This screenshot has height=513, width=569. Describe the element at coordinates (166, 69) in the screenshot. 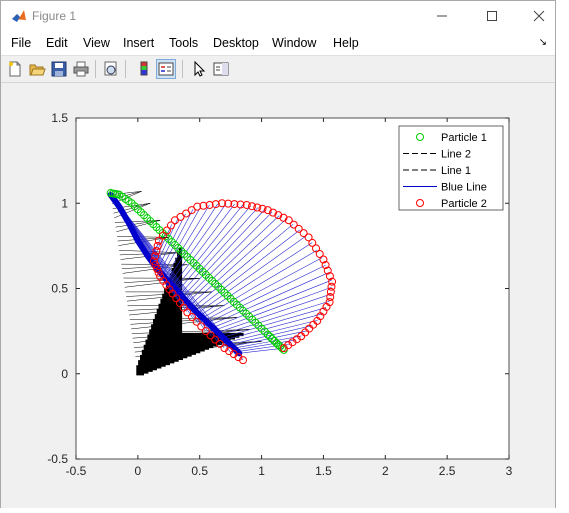

I see `legend-icon` at that location.